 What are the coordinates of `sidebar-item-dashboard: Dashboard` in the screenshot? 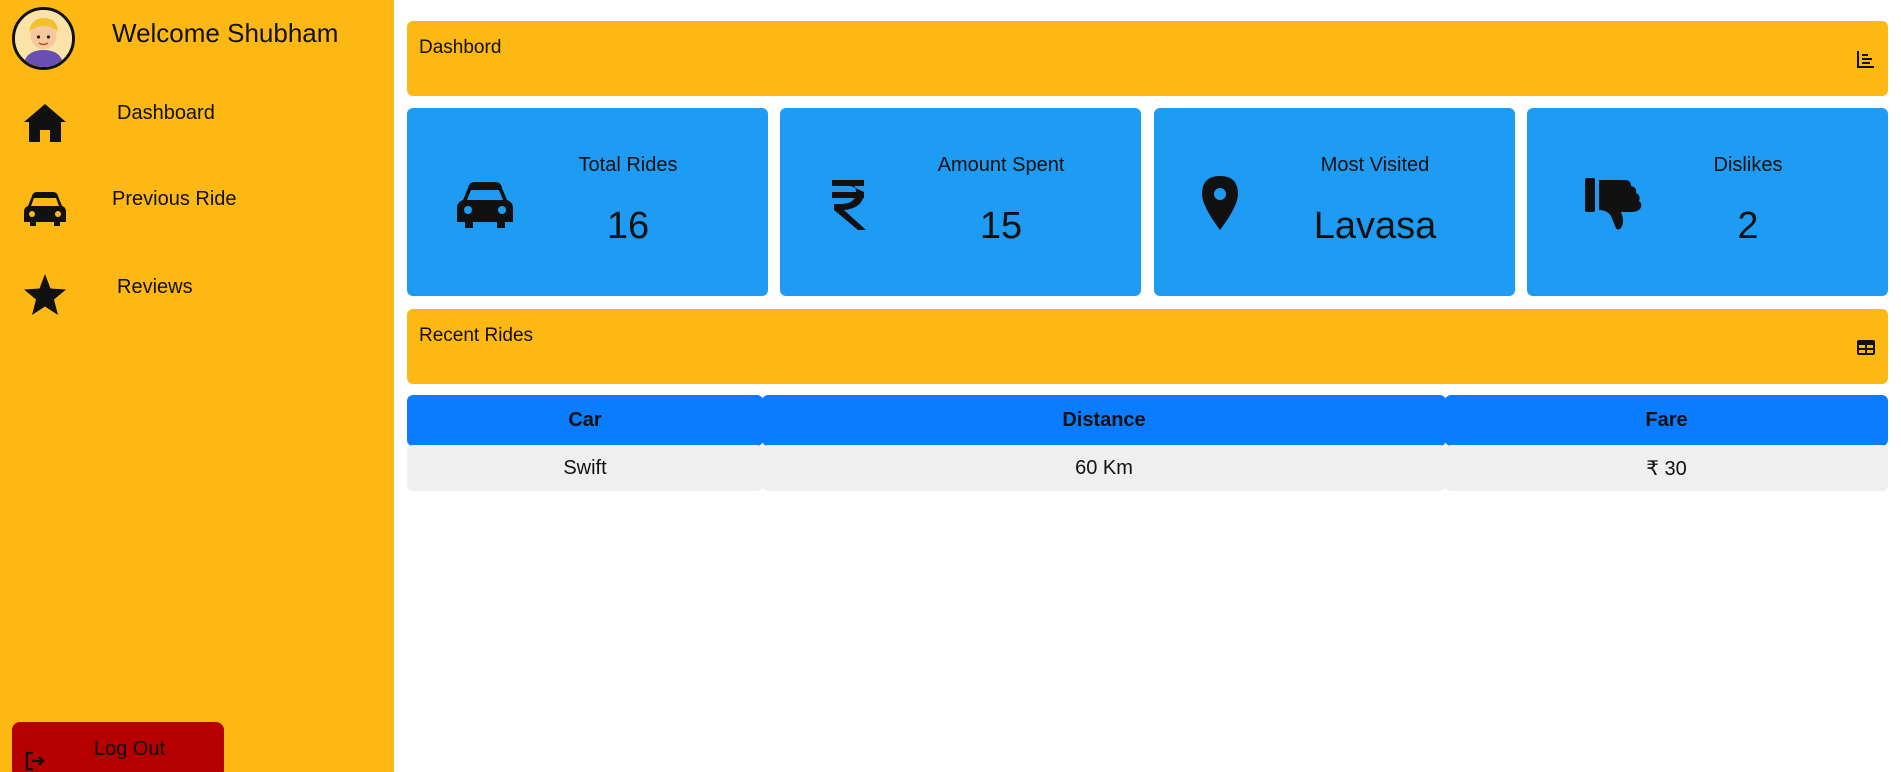 It's located at (197, 127).